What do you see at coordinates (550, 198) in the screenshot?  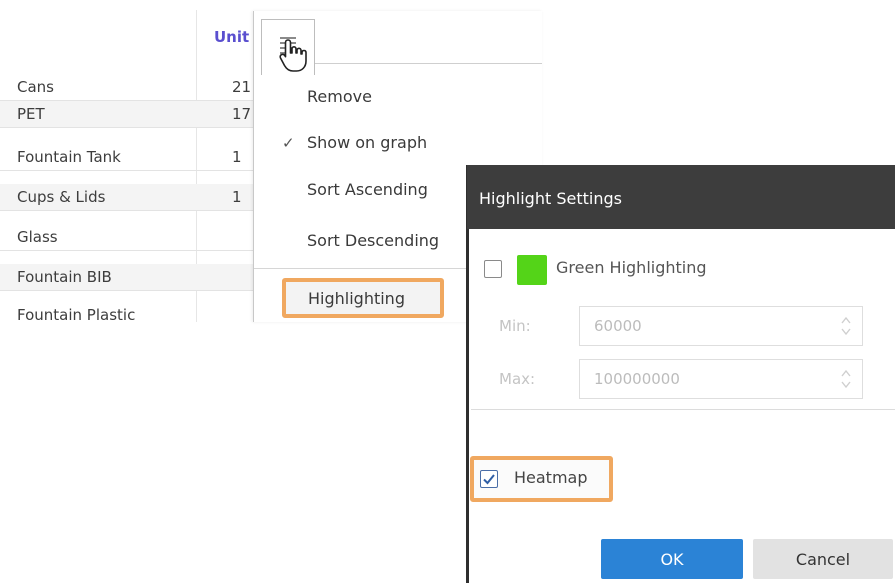 I see `dialog-title: Highlight Settings` at bounding box center [550, 198].